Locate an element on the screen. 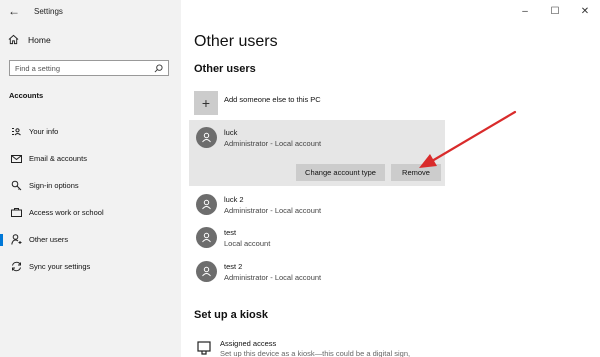 Image resolution: width=600 pixels, height=357 pixels. sidebar-item-other-users: Other users is located at coordinates (90, 239).